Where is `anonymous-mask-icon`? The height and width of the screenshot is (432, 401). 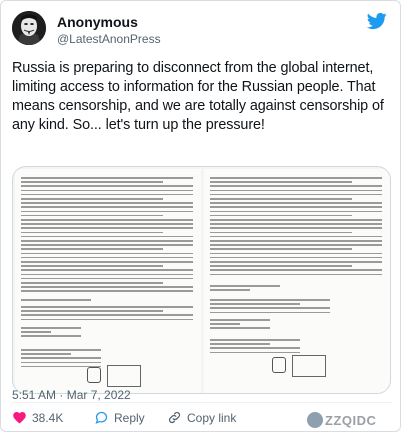
anonymous-mask-icon is located at coordinates (29, 28).